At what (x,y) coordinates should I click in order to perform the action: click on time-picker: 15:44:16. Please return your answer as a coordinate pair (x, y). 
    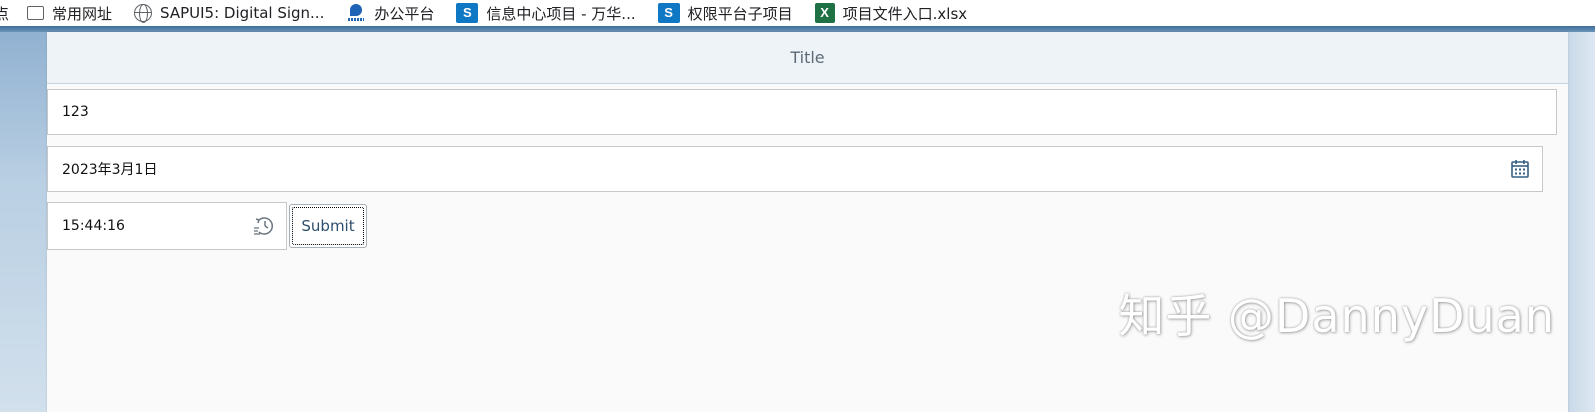
    Looking at the image, I should click on (167, 226).